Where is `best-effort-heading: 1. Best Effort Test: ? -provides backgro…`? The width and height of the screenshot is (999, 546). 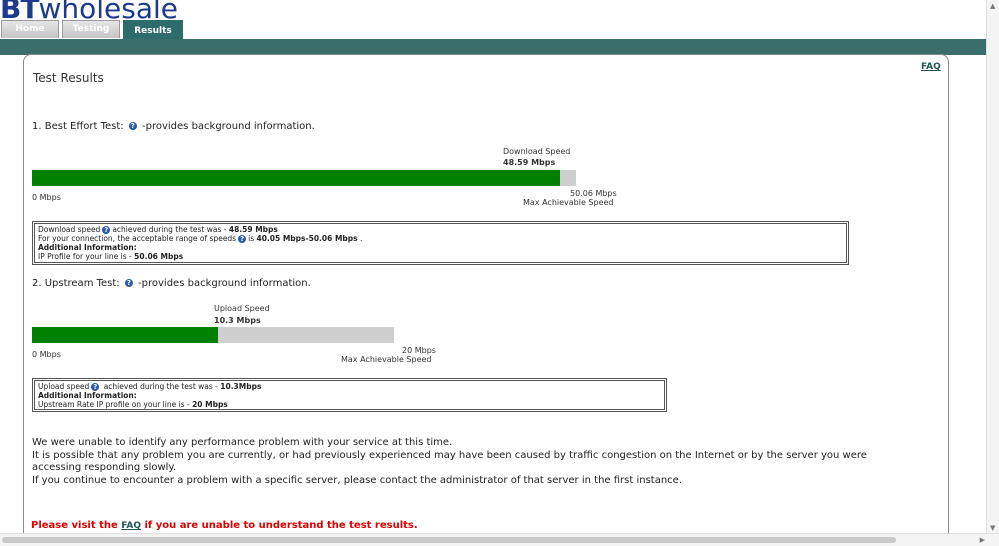
best-effort-heading: 1. Best Effort Test: ? -provides backgro… is located at coordinates (173, 126).